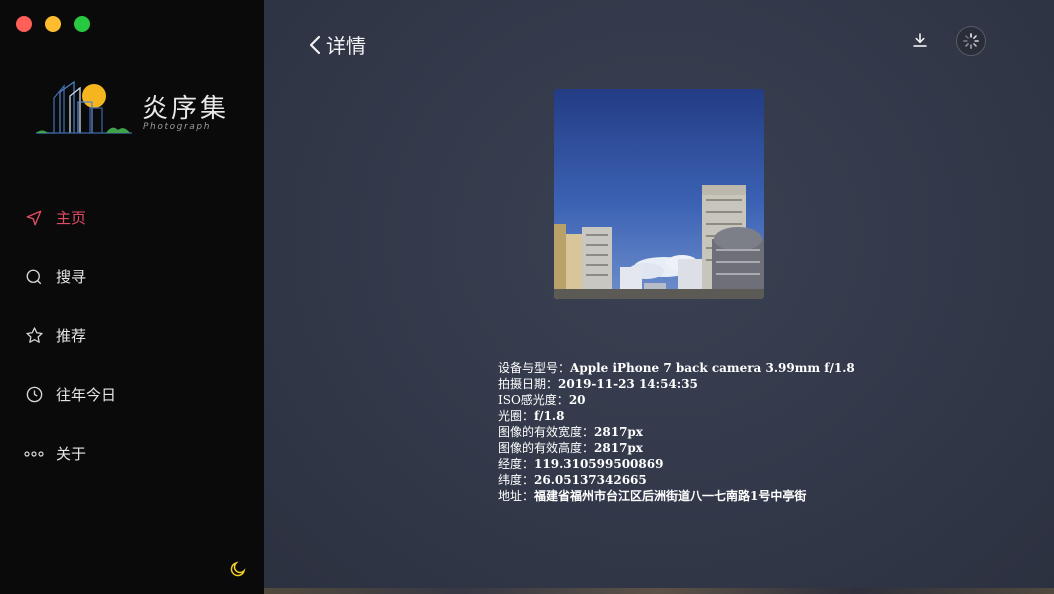  I want to click on brand-subtitle: Photograph, so click(177, 127).